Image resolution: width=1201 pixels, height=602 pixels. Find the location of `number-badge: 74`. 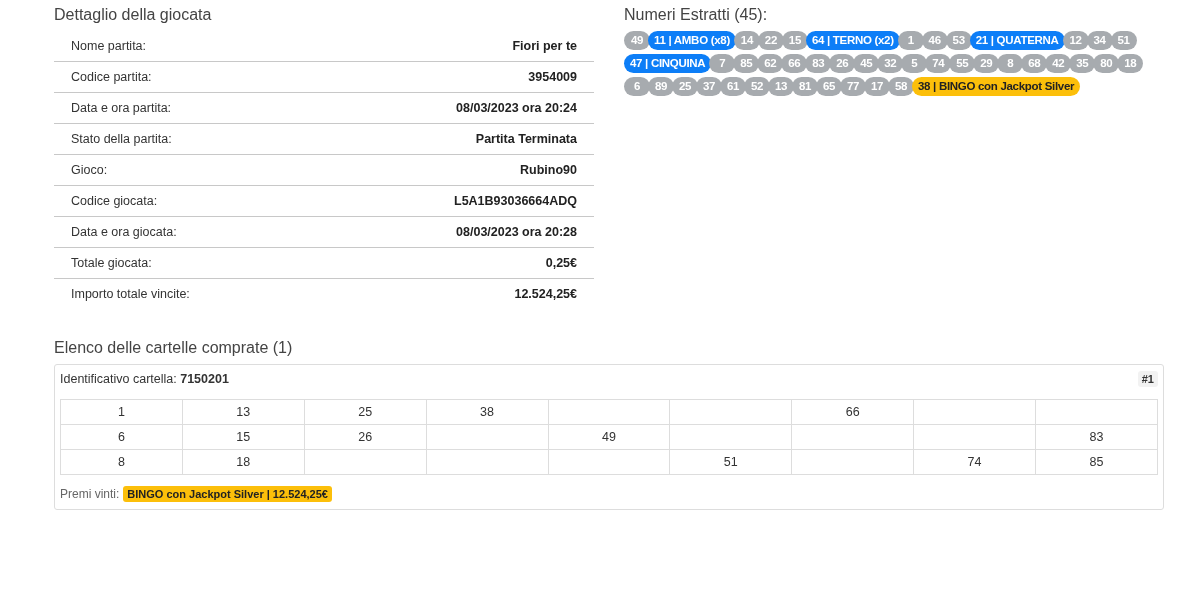

number-badge: 74 is located at coordinates (938, 63).